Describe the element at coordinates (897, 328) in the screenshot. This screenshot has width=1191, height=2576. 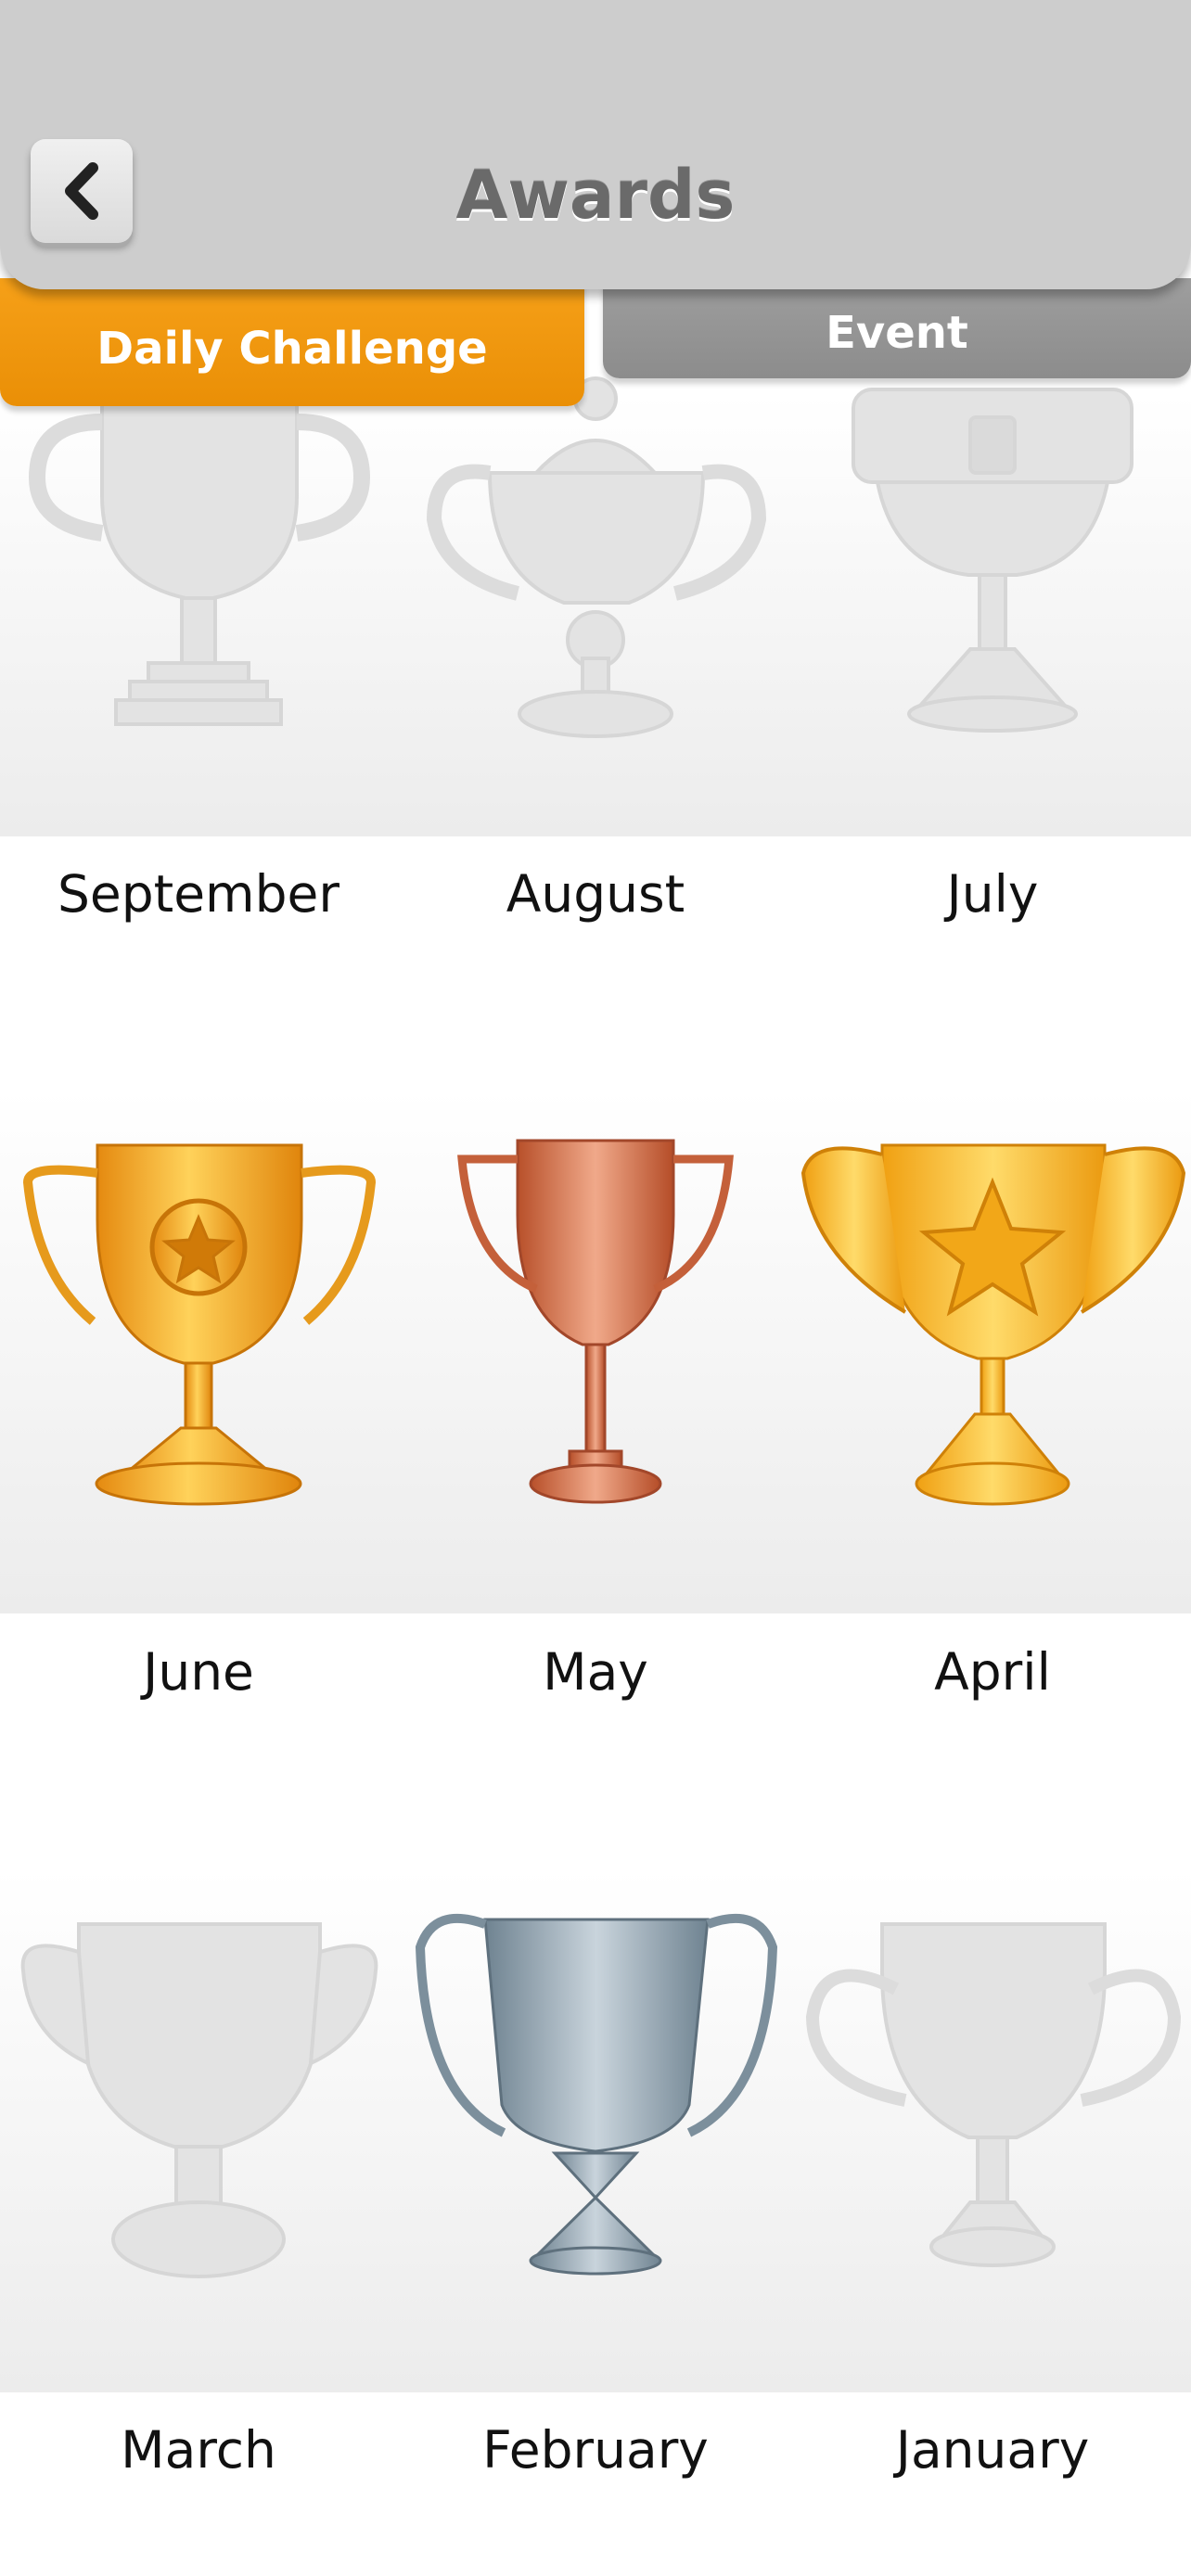
I see `tab-event: Event` at that location.